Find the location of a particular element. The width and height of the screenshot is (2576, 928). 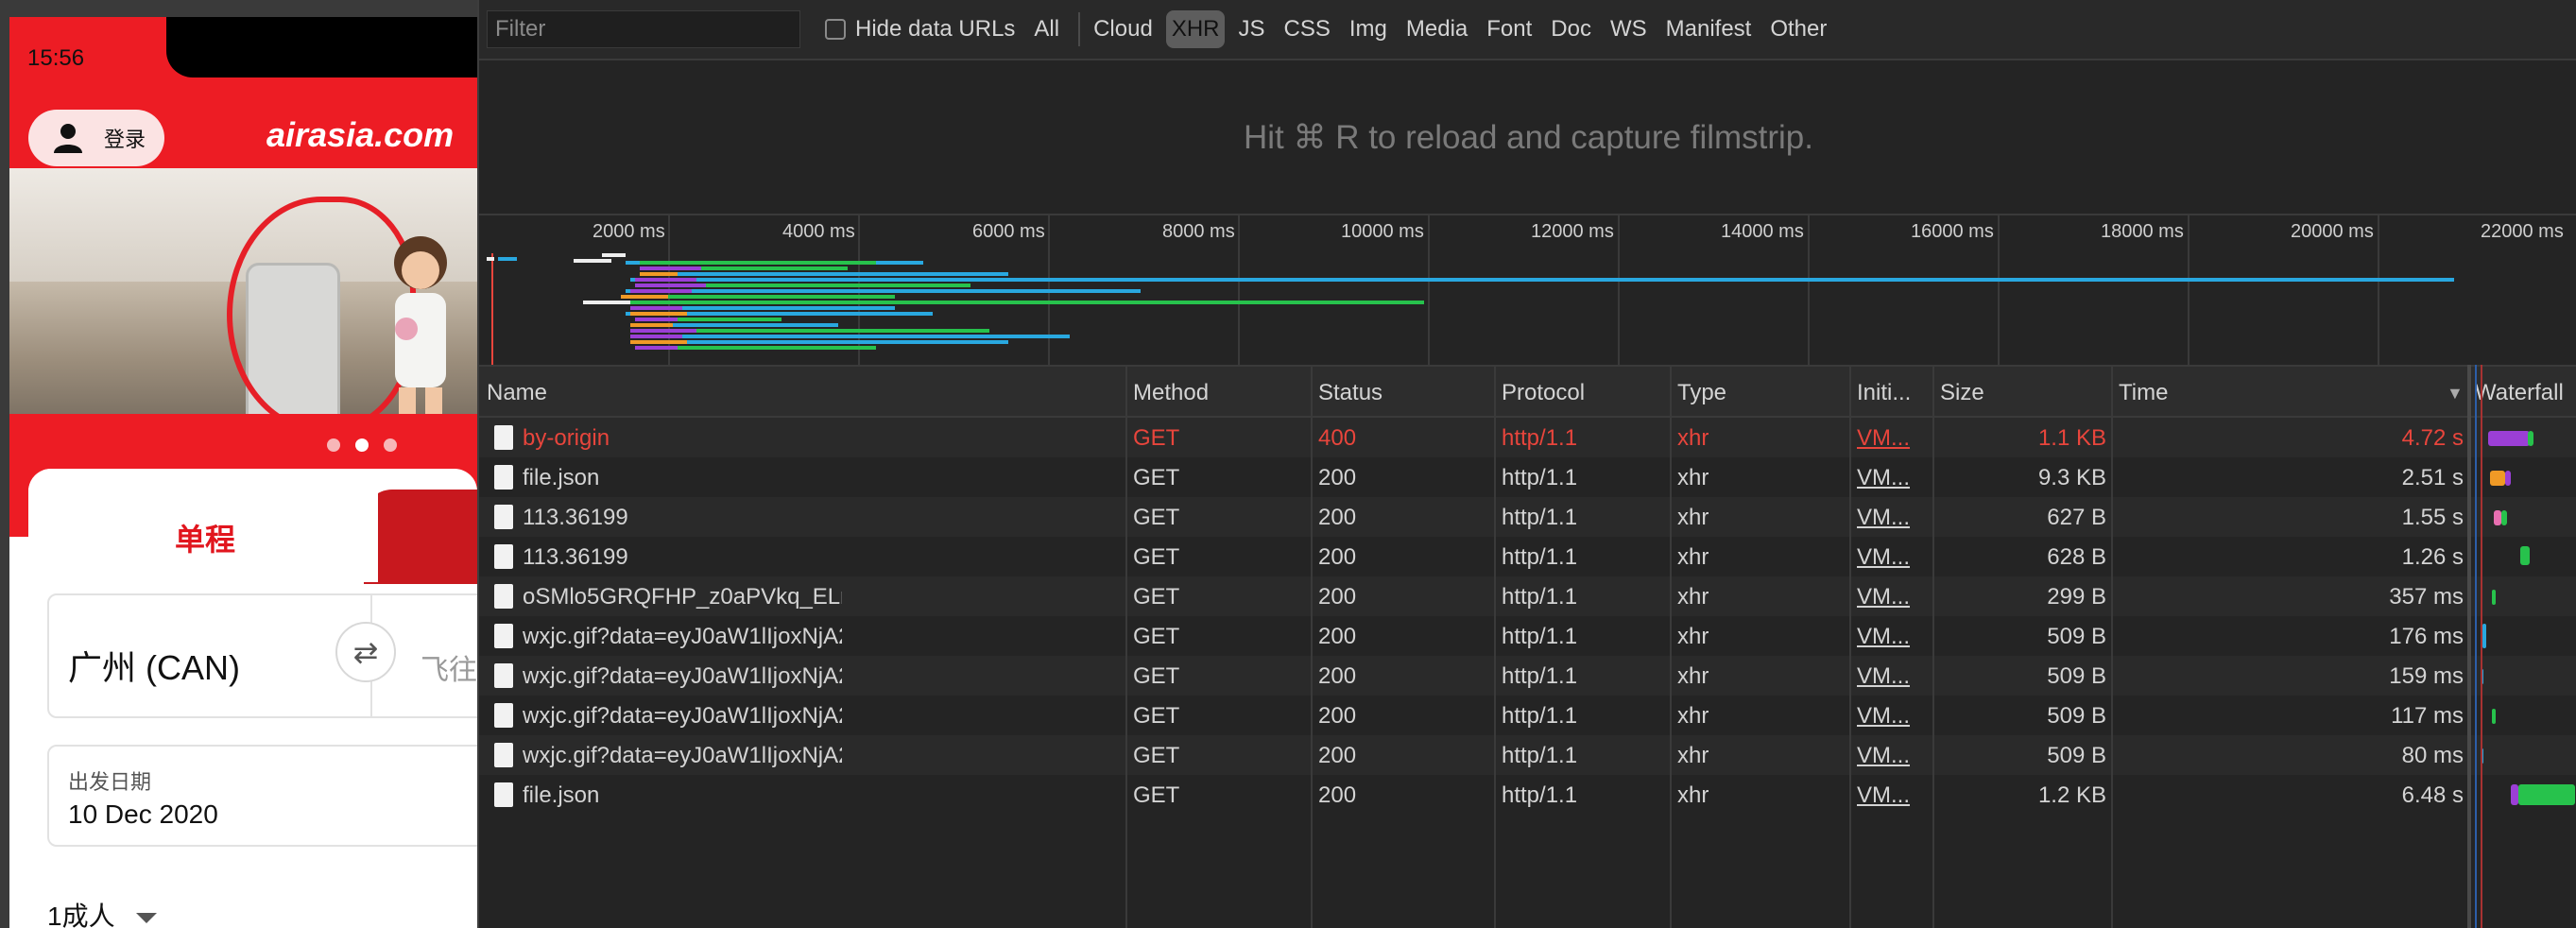

sort-descending-icon: ▼ is located at coordinates (2455, 394).